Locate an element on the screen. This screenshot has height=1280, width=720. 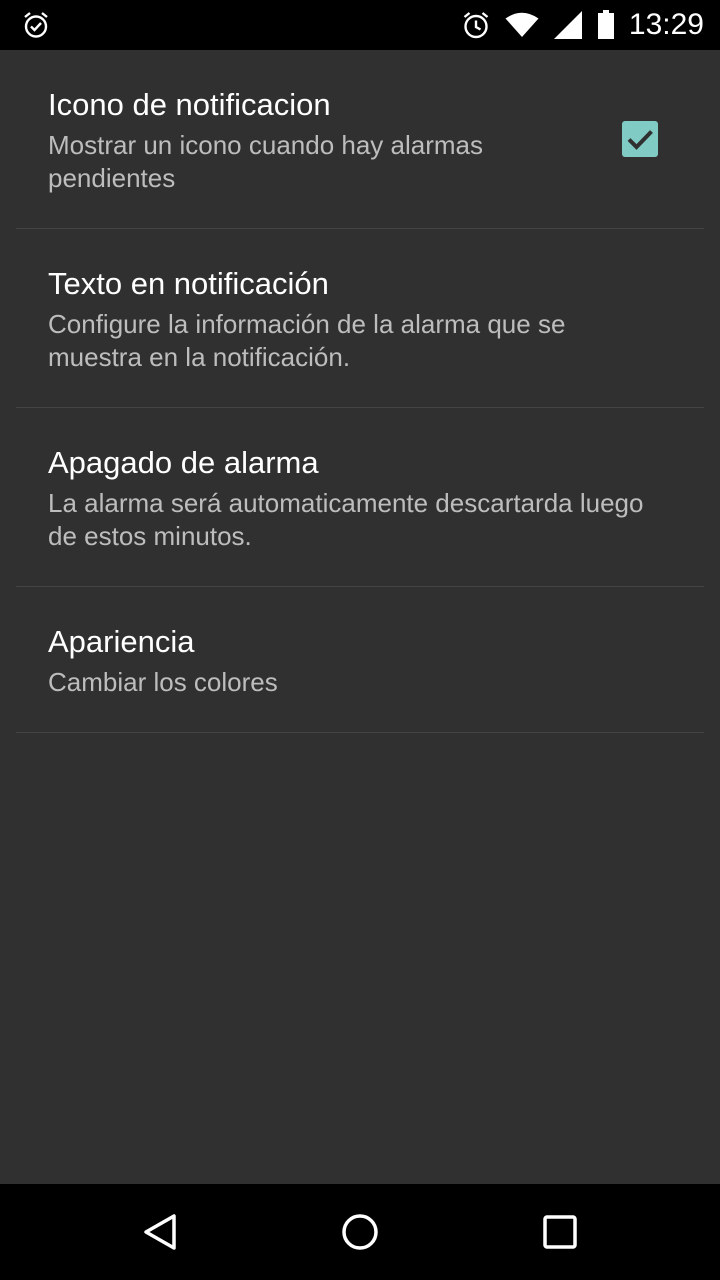
wifi-icon is located at coordinates (522, 25).